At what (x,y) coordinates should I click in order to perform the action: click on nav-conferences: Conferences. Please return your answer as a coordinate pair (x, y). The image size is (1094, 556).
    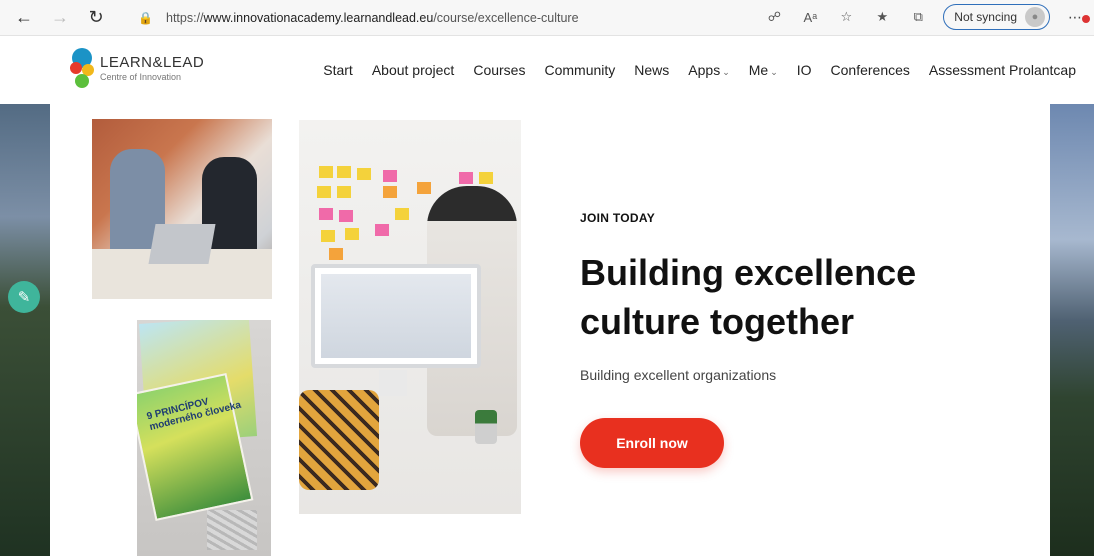
    Looking at the image, I should click on (870, 70).